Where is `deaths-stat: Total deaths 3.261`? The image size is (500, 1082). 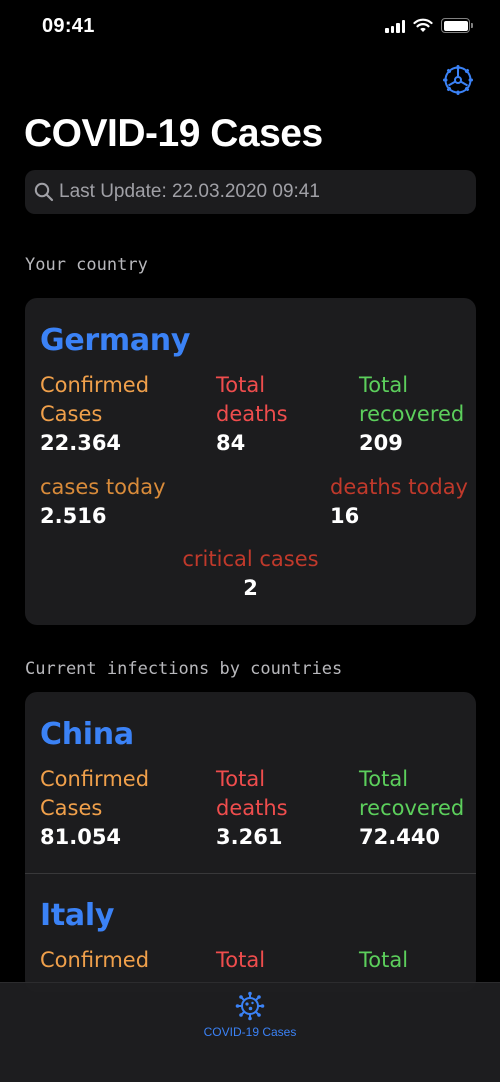
deaths-stat: Total deaths 3.261 is located at coordinates (252, 808).